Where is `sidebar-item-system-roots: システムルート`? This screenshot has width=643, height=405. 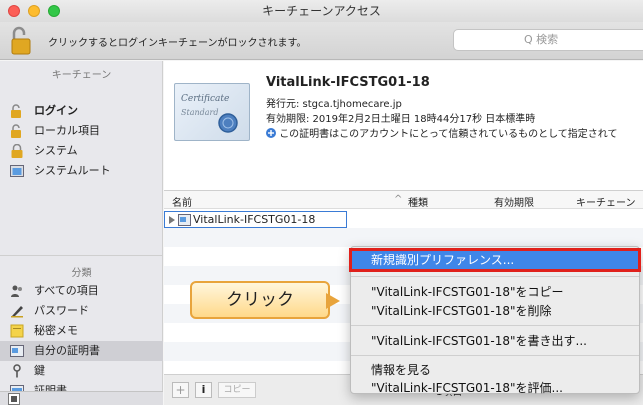 sidebar-item-system-roots: システムルート is located at coordinates (81, 171).